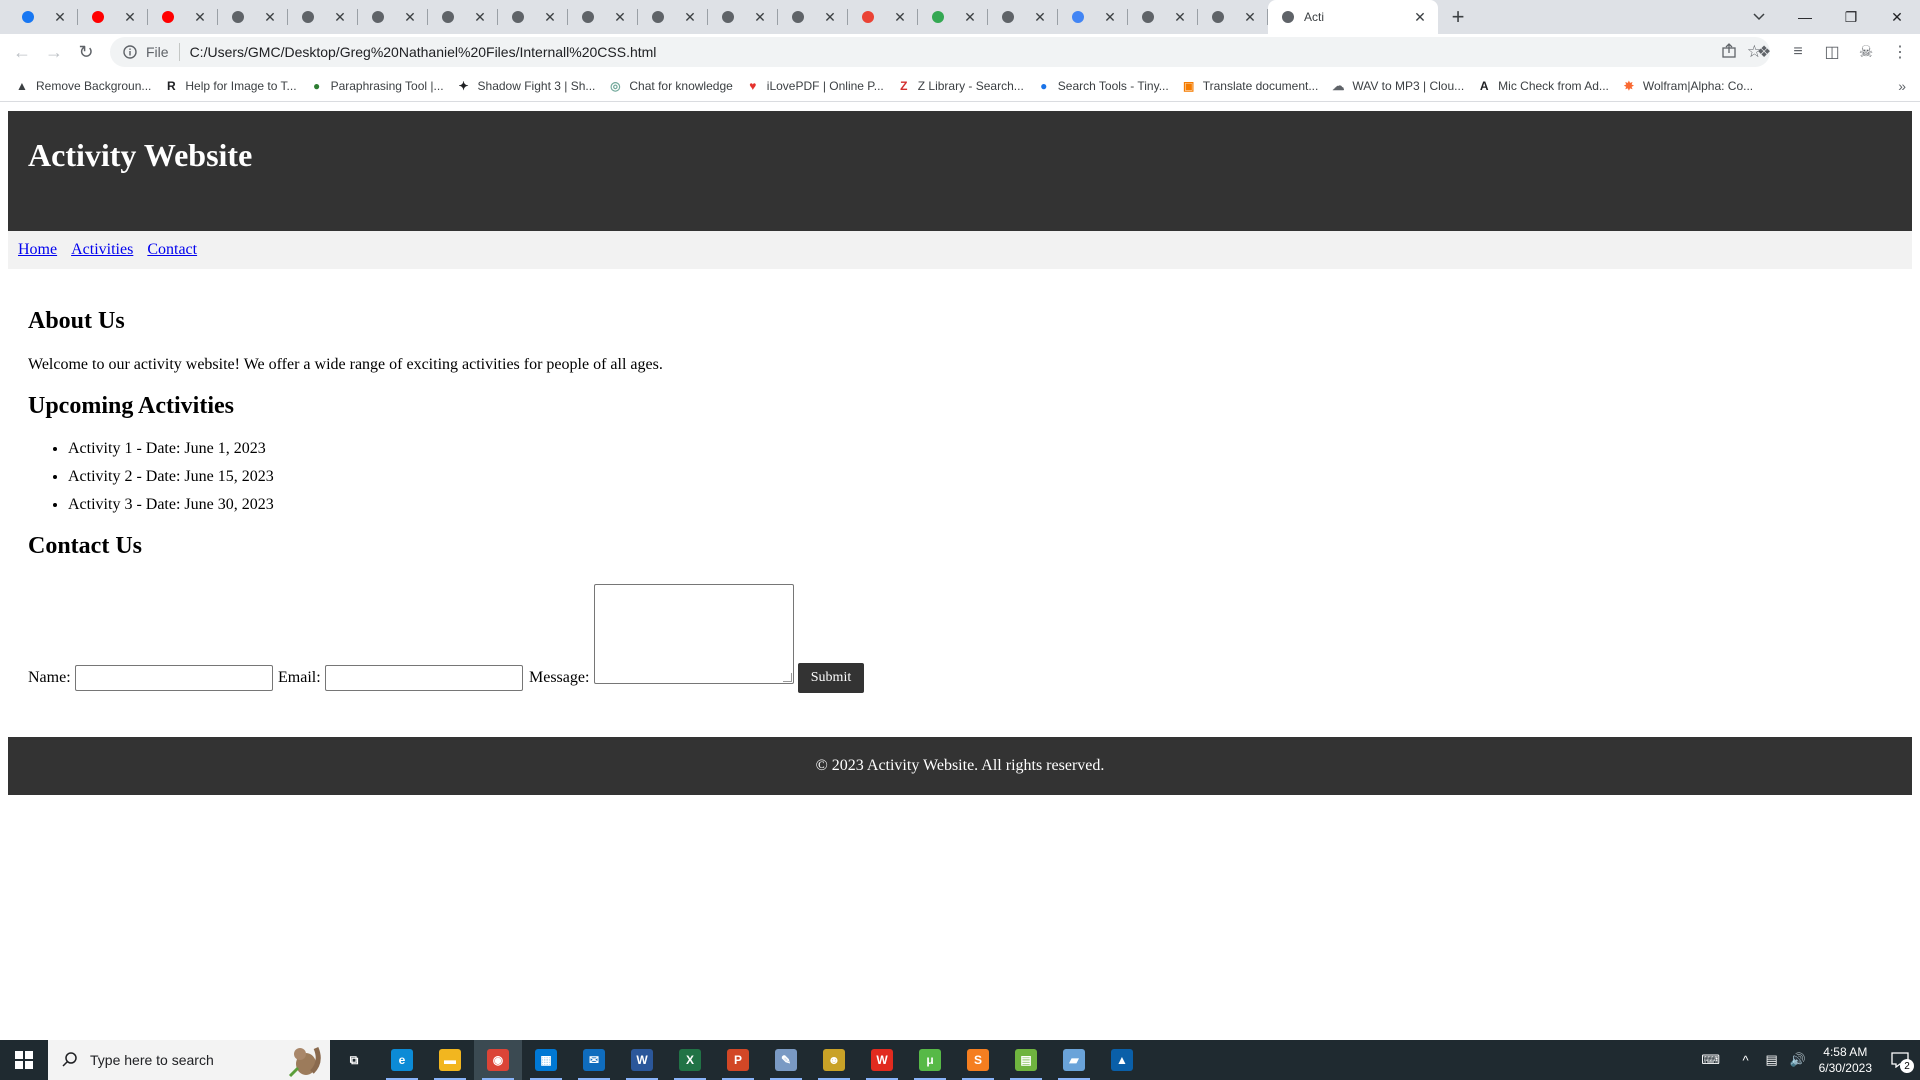 The height and width of the screenshot is (1080, 1920). I want to click on submit-button: Submit, so click(831, 678).